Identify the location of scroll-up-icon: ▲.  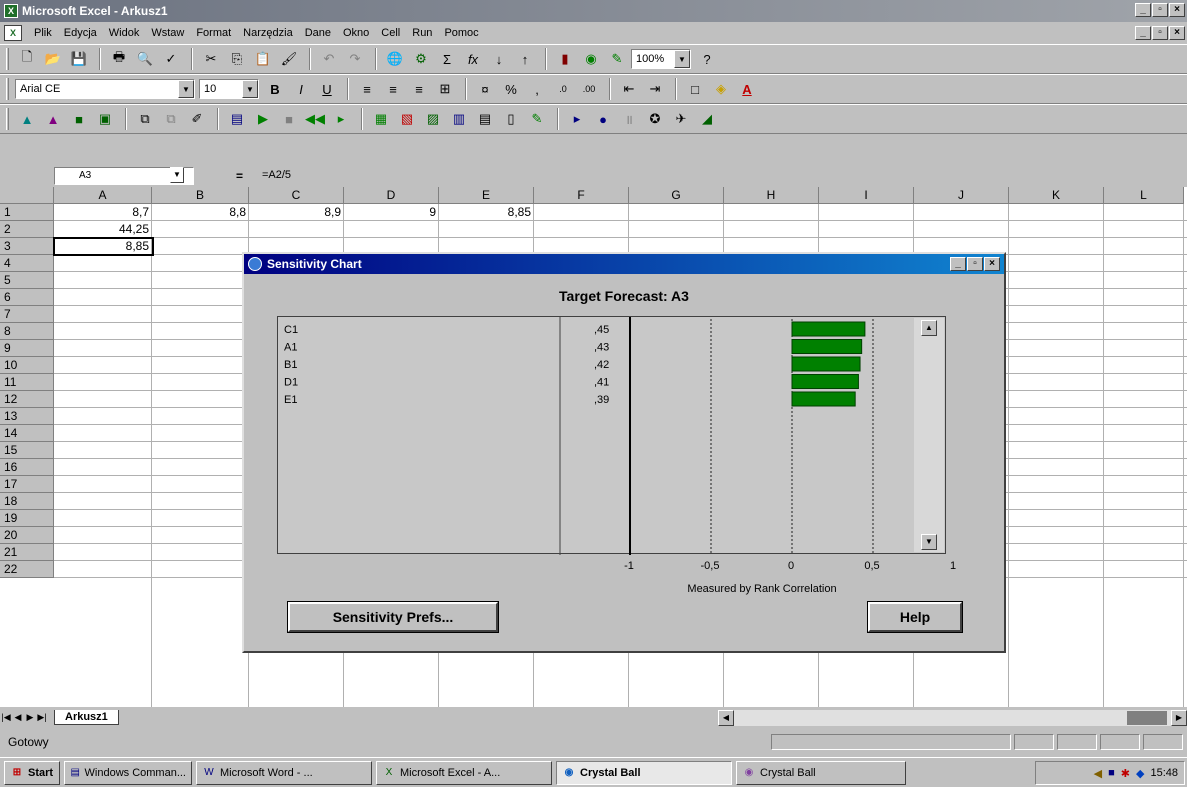
(929, 328).